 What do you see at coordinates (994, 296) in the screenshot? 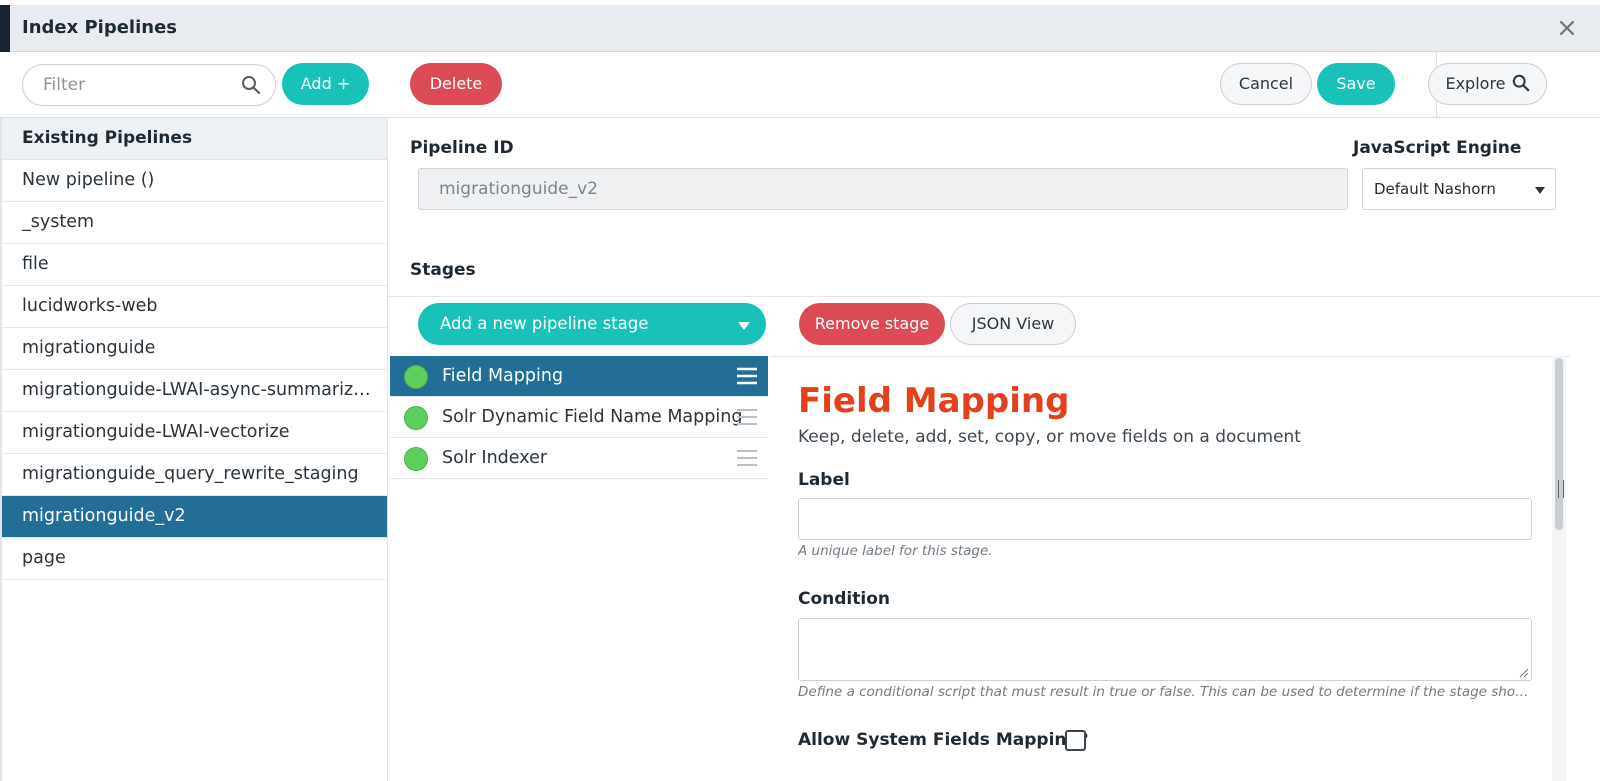
I see `divider` at bounding box center [994, 296].